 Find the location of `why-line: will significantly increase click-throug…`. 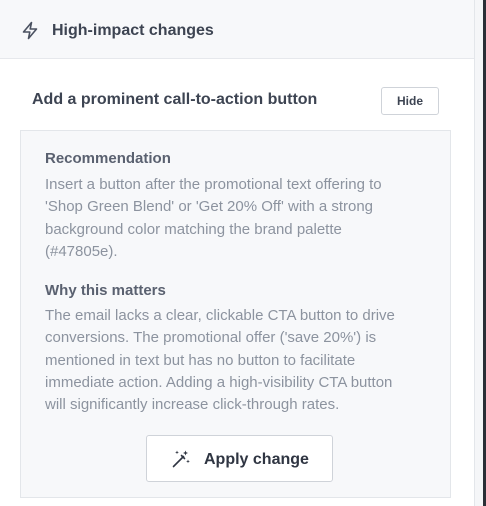

why-line: will significantly increase click-throug… is located at coordinates (192, 405).